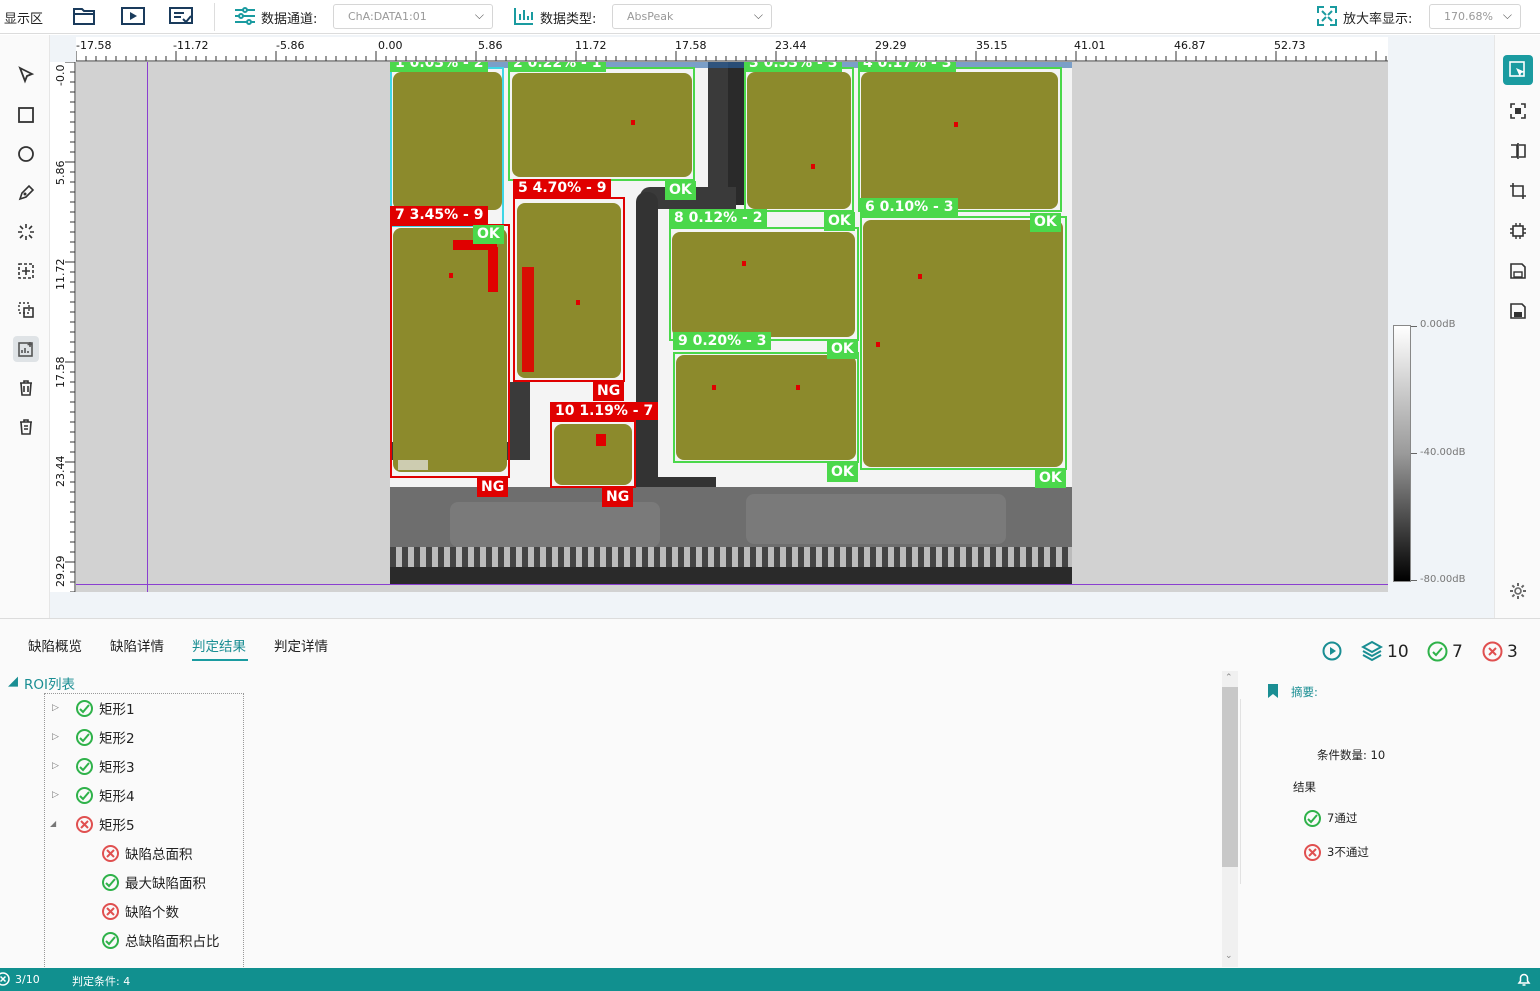  Describe the element at coordinates (105, 708) in the screenshot. I see `roi-item-1: 矩形1` at that location.